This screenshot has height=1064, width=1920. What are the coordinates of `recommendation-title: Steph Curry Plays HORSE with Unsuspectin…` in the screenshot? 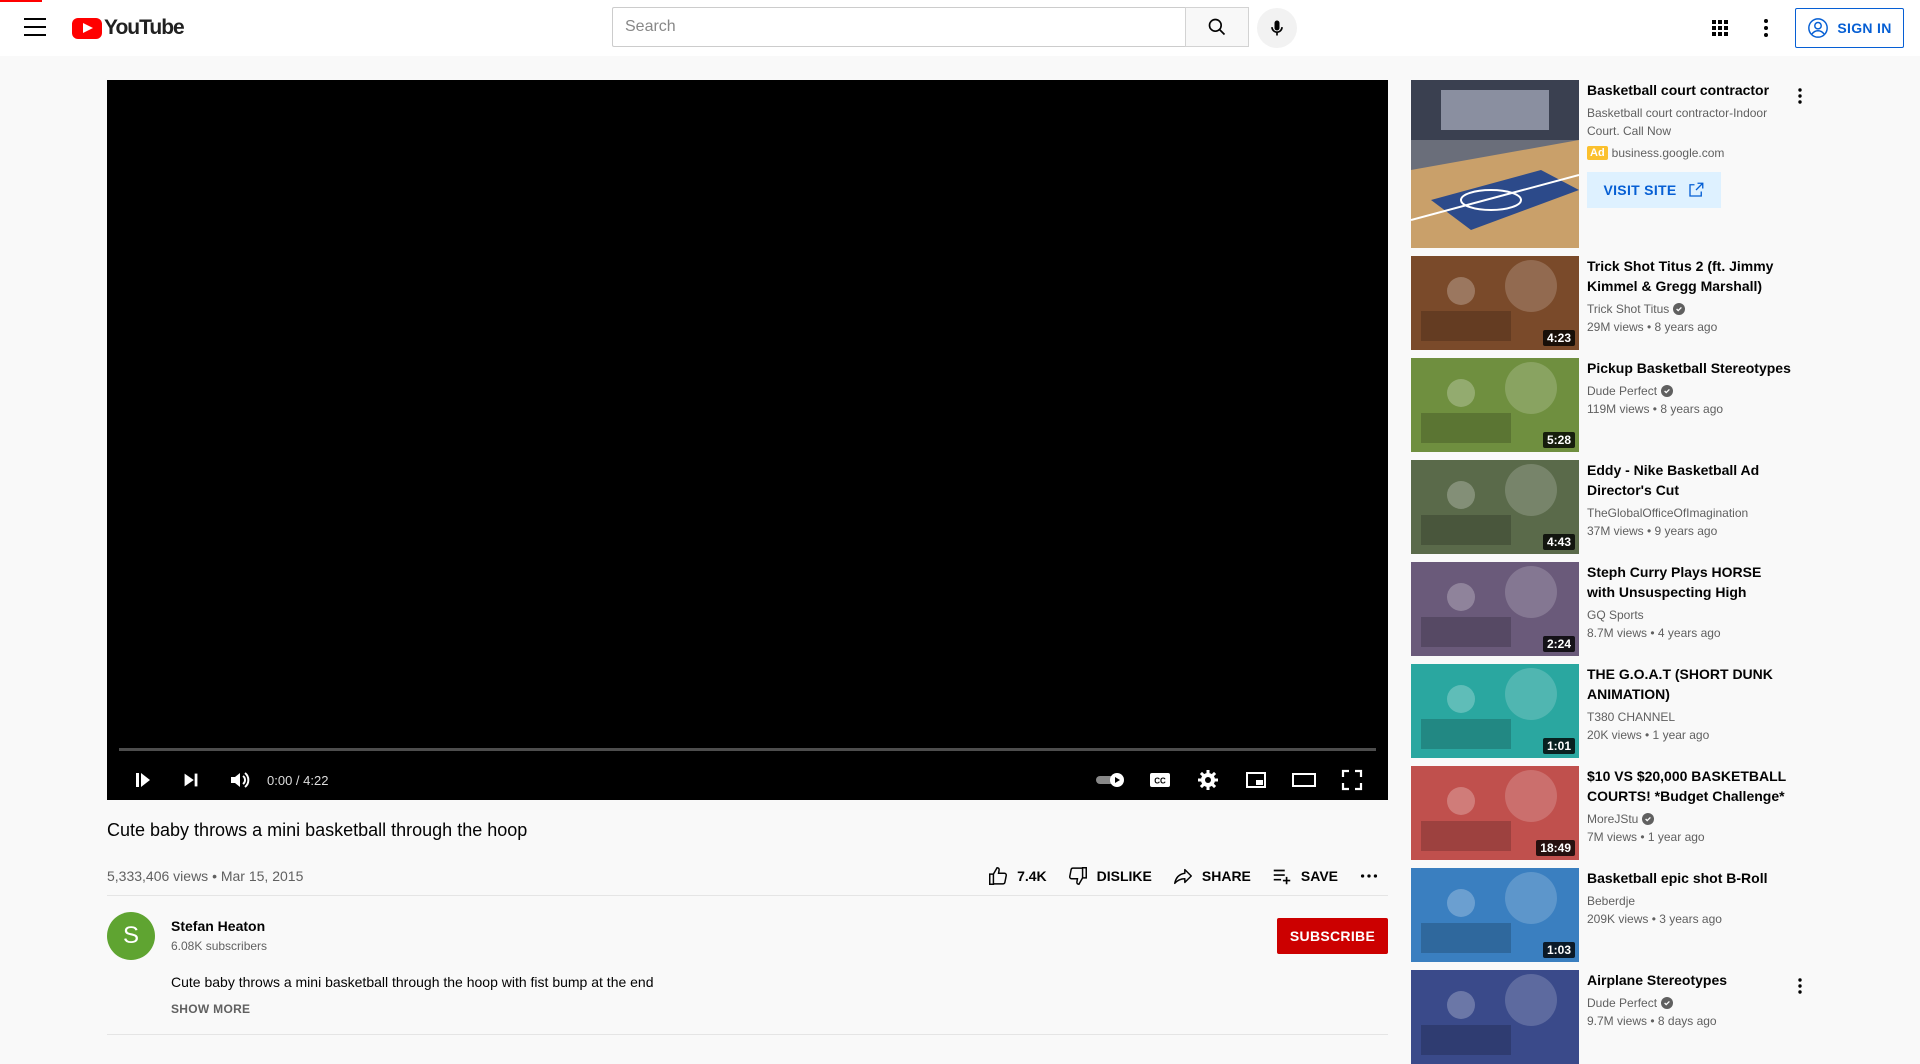 It's located at (1689, 582).